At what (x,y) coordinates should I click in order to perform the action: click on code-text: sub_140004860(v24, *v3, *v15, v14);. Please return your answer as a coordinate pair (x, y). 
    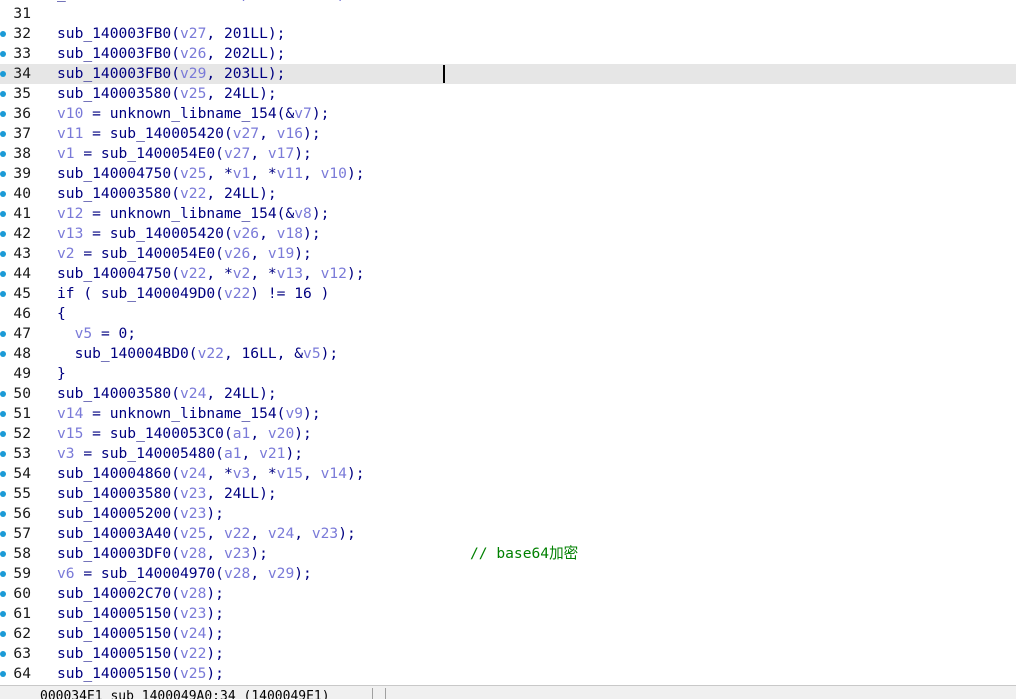
    Looking at the image, I should click on (211, 474).